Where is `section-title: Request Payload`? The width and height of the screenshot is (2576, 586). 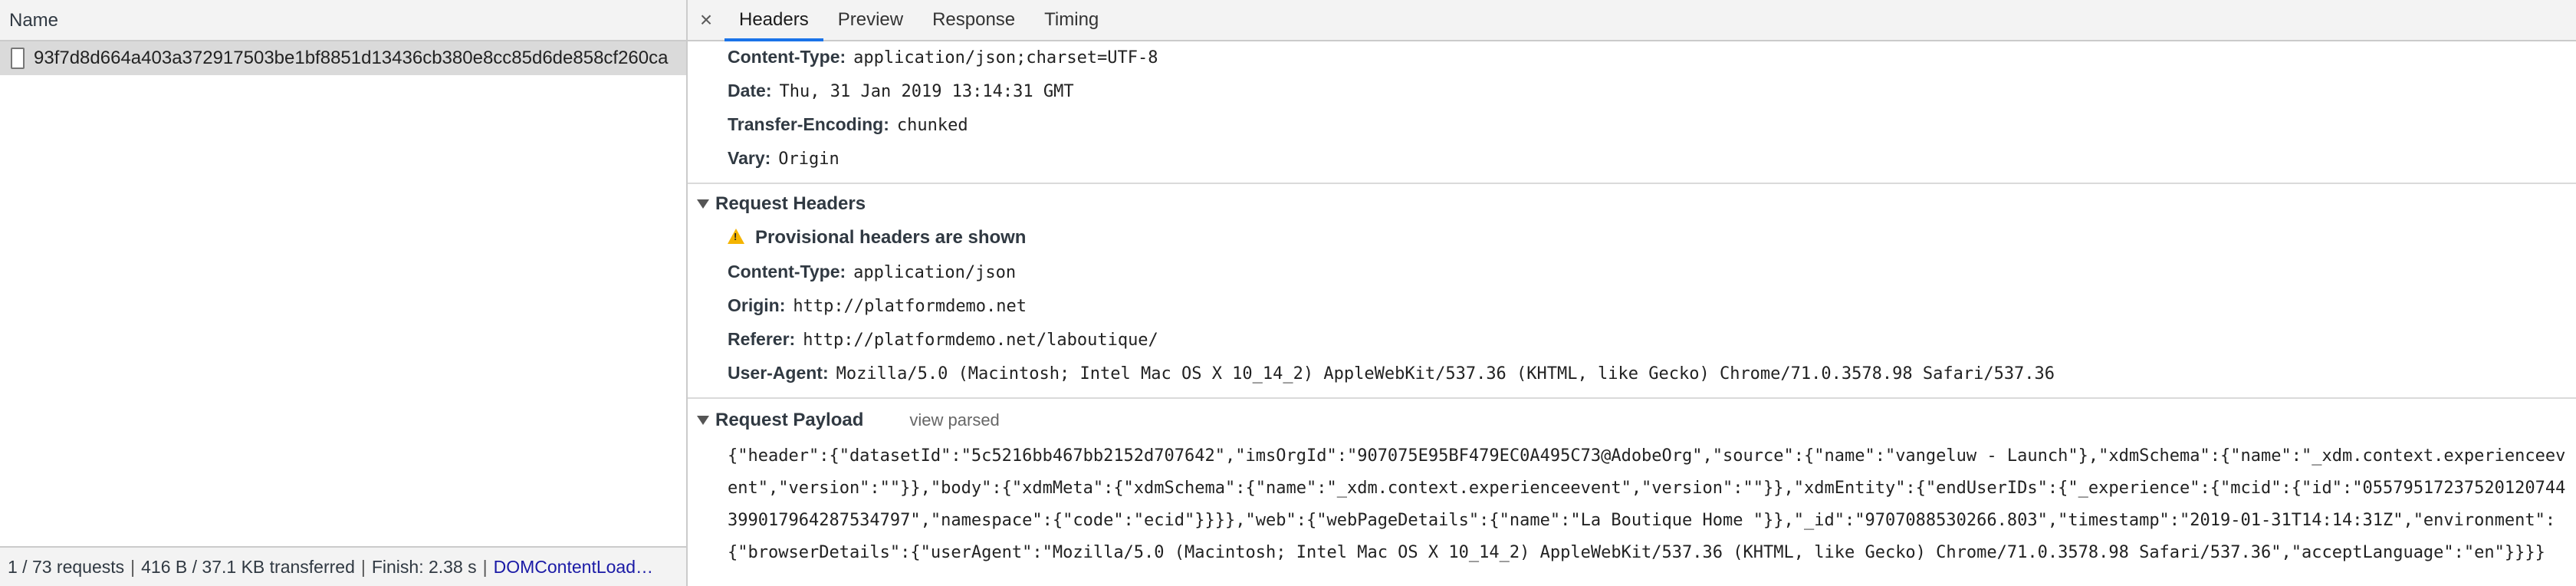
section-title: Request Payload is located at coordinates (790, 420).